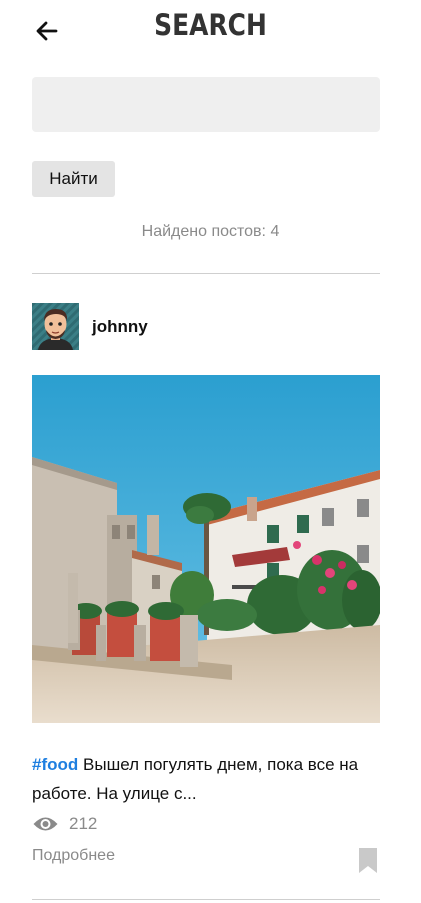 This screenshot has height=903, width=421. I want to click on eye-icon, so click(45, 824).